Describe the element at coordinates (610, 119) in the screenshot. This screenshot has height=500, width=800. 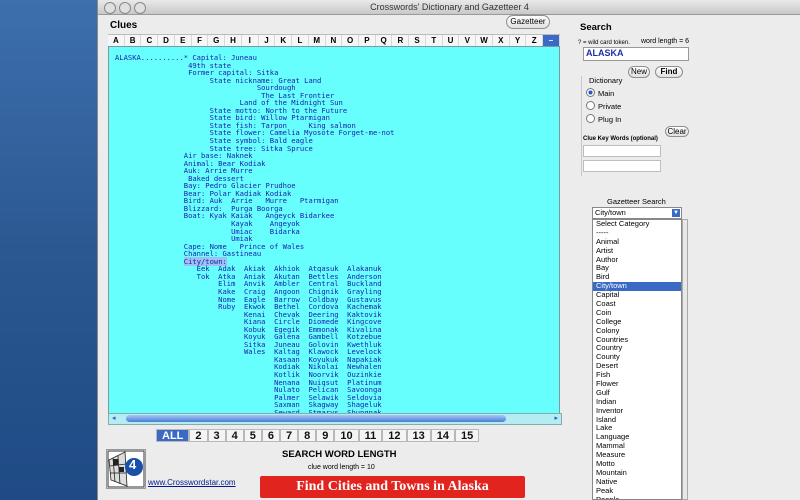
I see `radio-label: Plug In` at that location.